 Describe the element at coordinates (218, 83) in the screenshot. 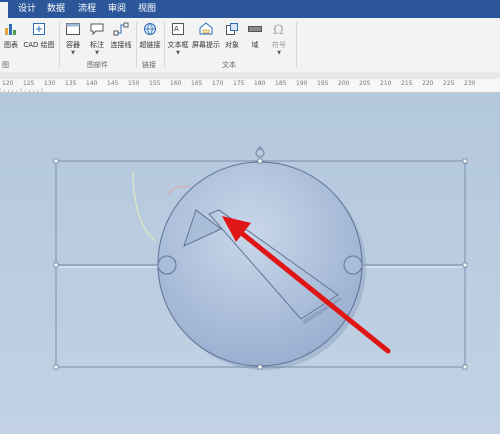

I see `ruler-tick-label: 170` at that location.